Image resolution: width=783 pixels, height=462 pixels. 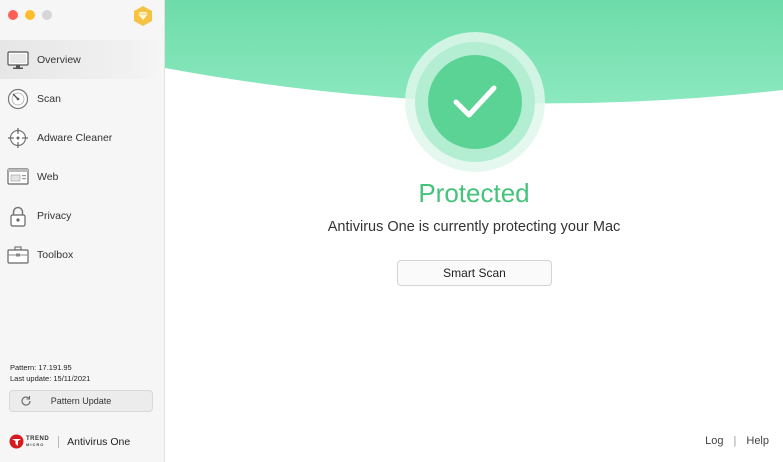 What do you see at coordinates (41, 367) in the screenshot?
I see `pattern-version: Pattern: 17.191.95` at bounding box center [41, 367].